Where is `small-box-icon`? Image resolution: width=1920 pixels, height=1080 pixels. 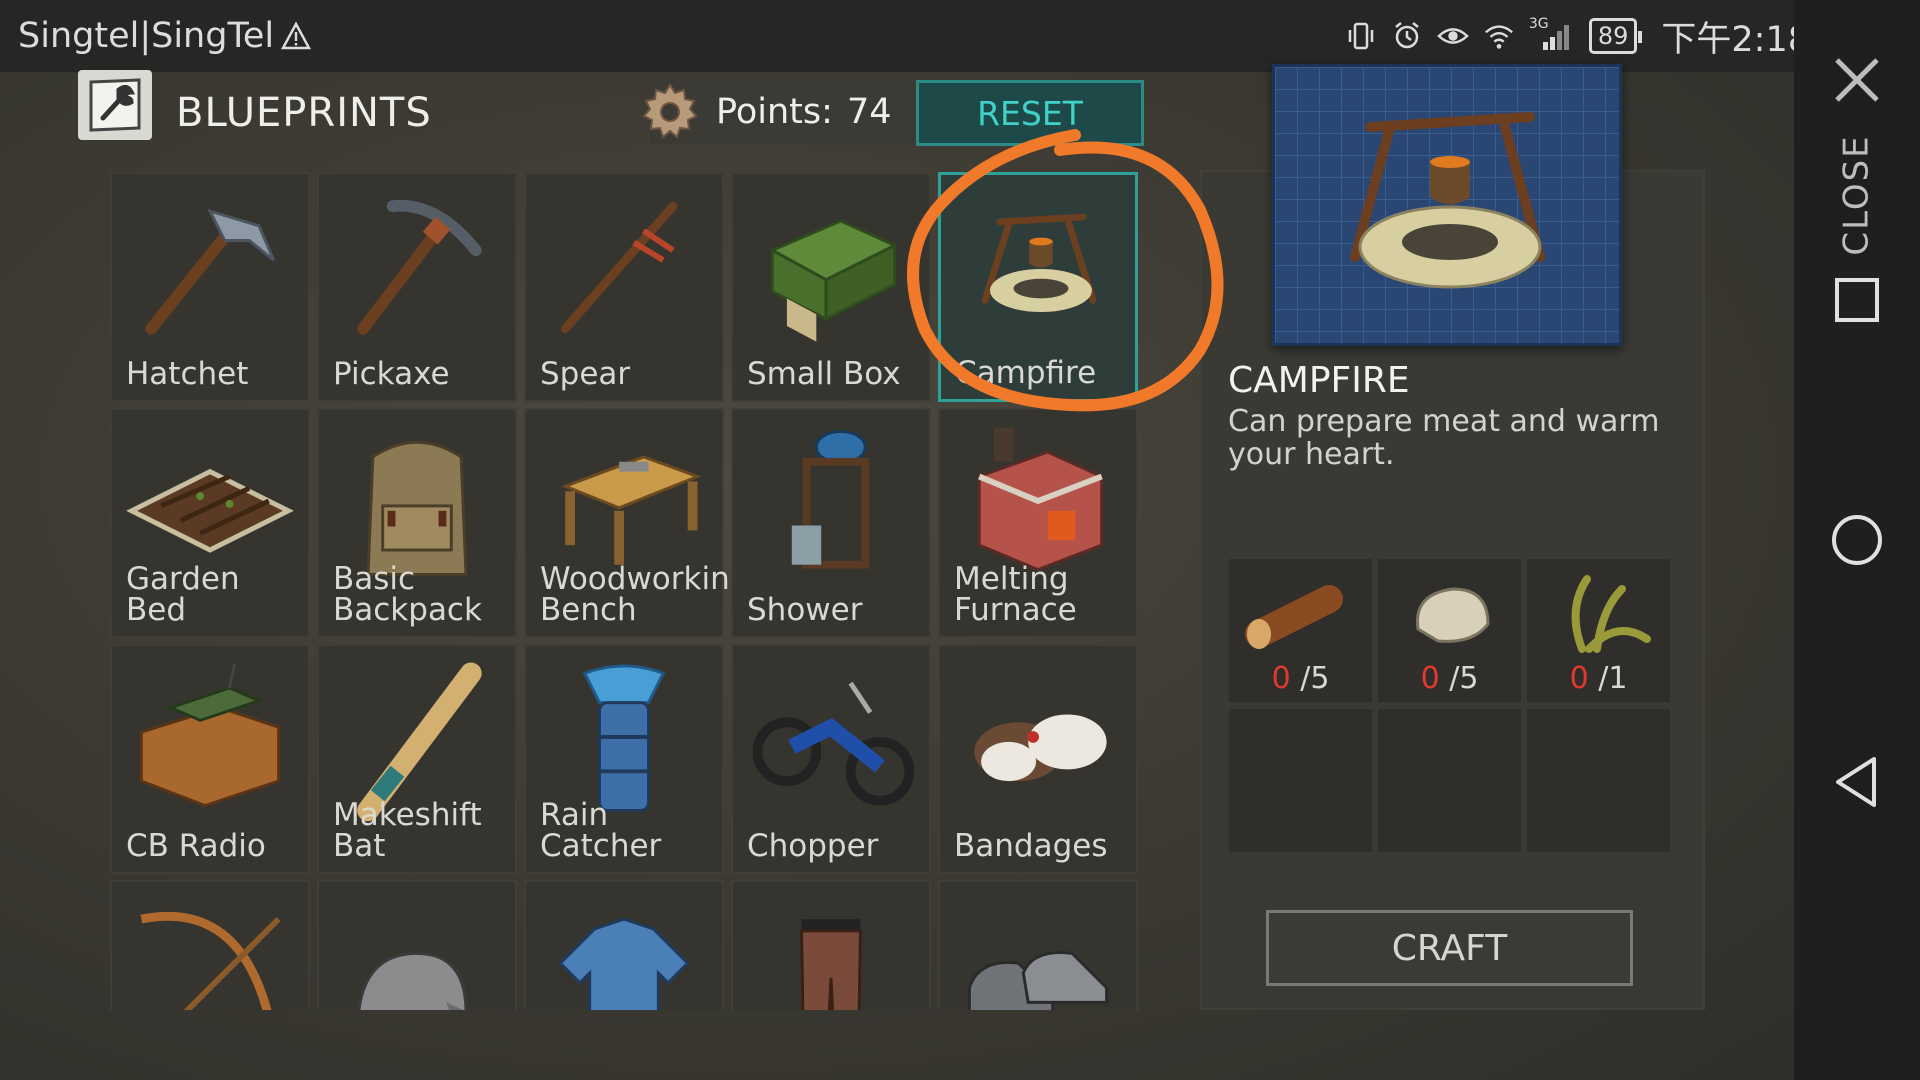 small-box-icon is located at coordinates (833, 280).